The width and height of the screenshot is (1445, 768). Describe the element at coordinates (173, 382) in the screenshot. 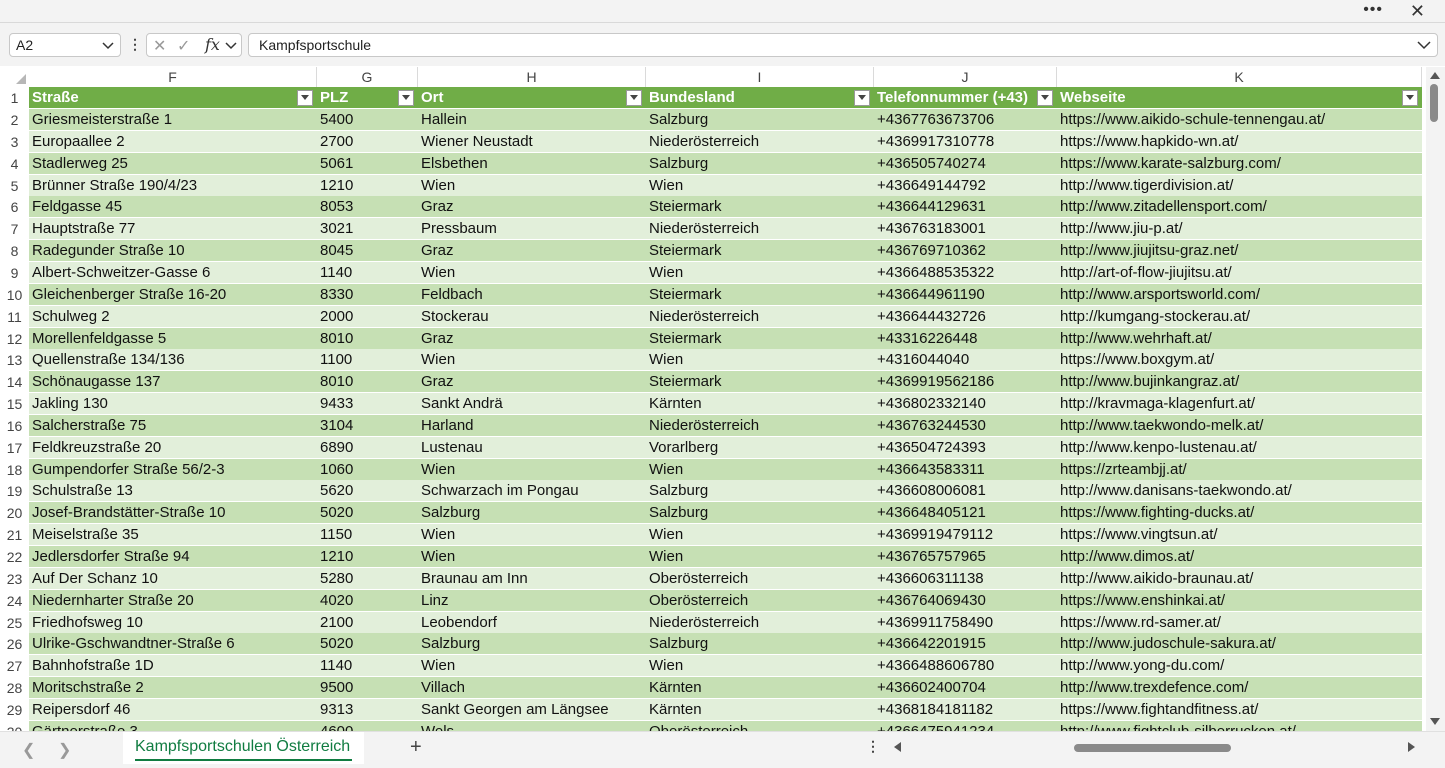

I see `cell-strasse: Schönaugasse 137` at that location.